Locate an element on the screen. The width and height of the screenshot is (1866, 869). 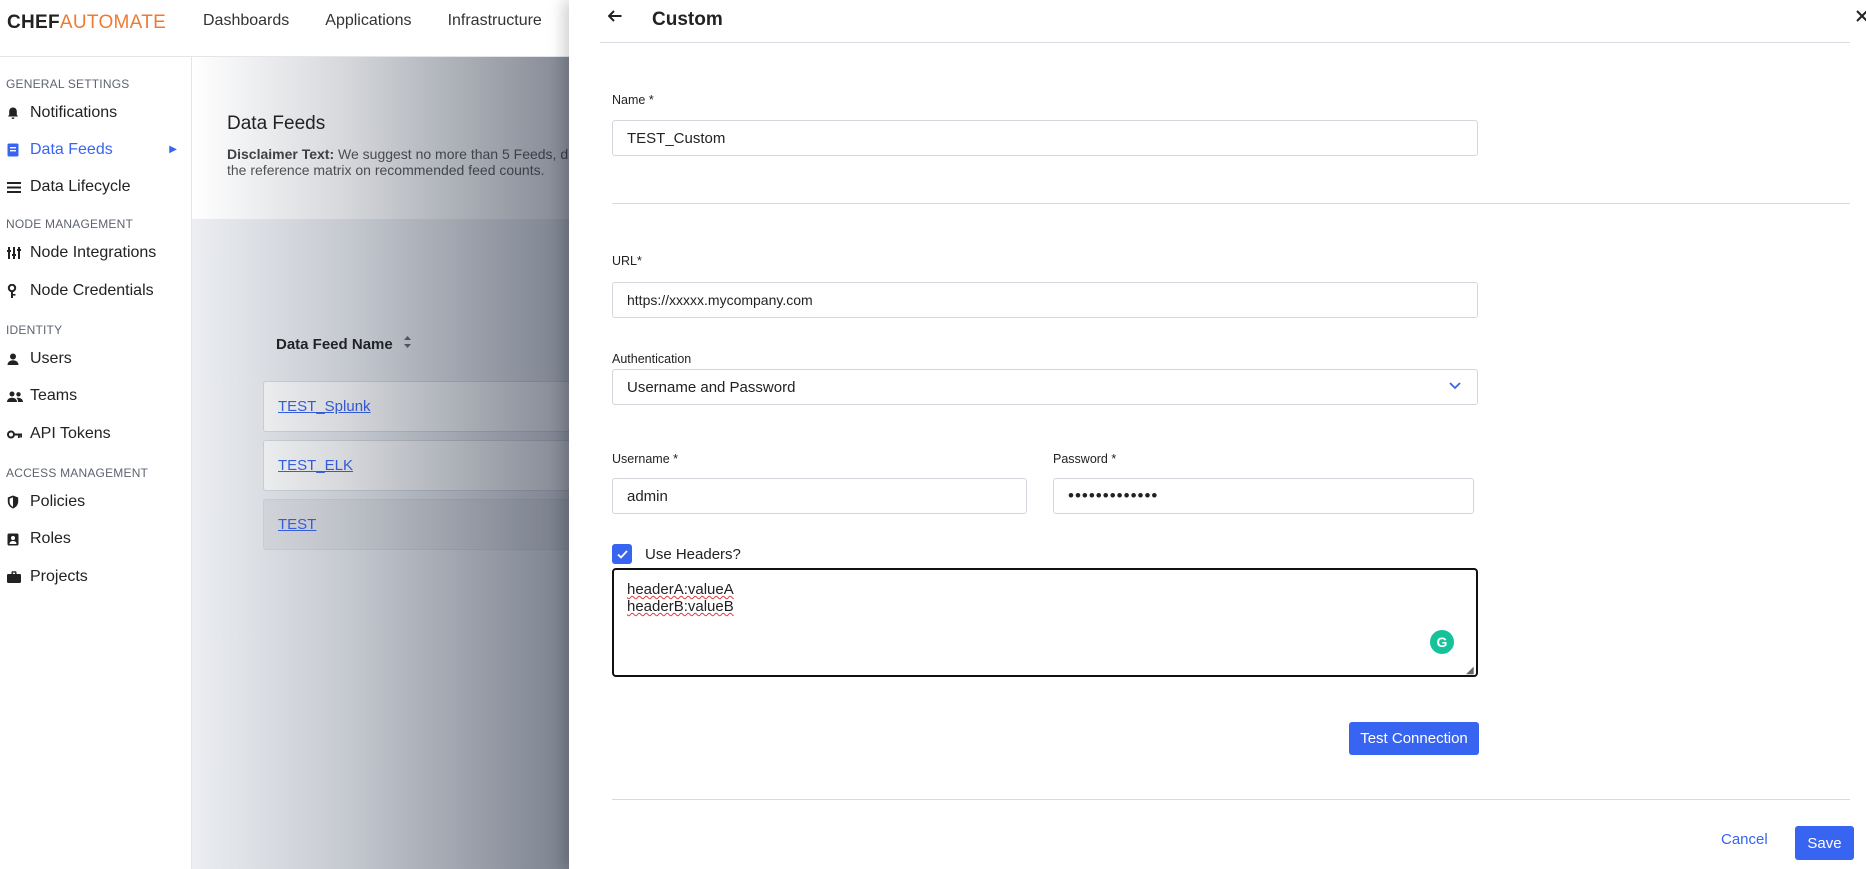
sidebar-item-label: Roles is located at coordinates (50, 538).